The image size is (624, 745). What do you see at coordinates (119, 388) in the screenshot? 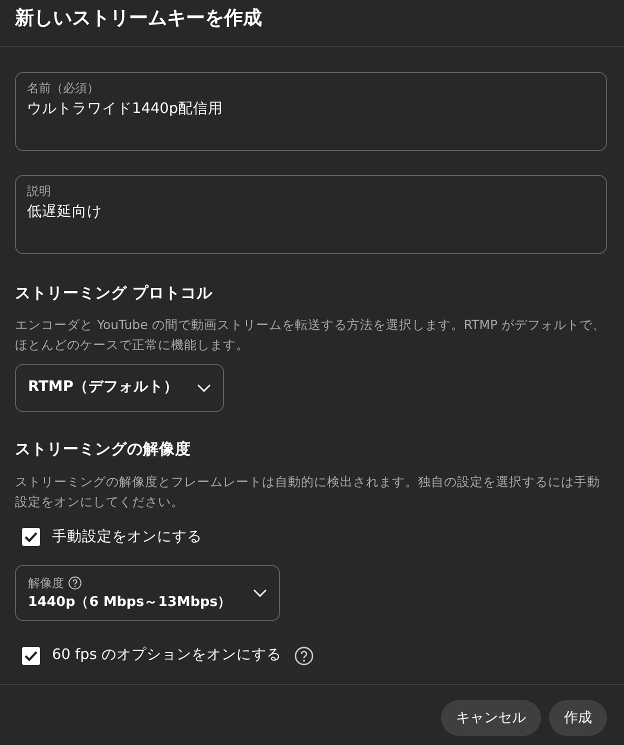
I see `protocol-select: RTMP（デフォルト）` at bounding box center [119, 388].